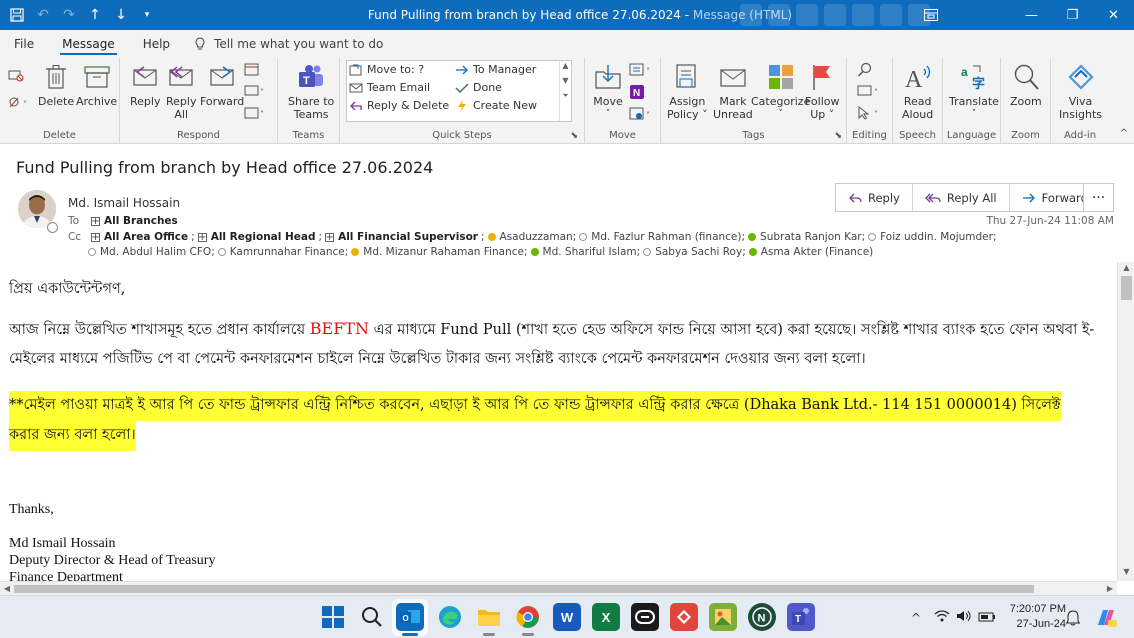  Describe the element at coordinates (1038, 617) in the screenshot. I see `taskbar-clock: 7:20:07 PM 27-Jun-24` at that location.